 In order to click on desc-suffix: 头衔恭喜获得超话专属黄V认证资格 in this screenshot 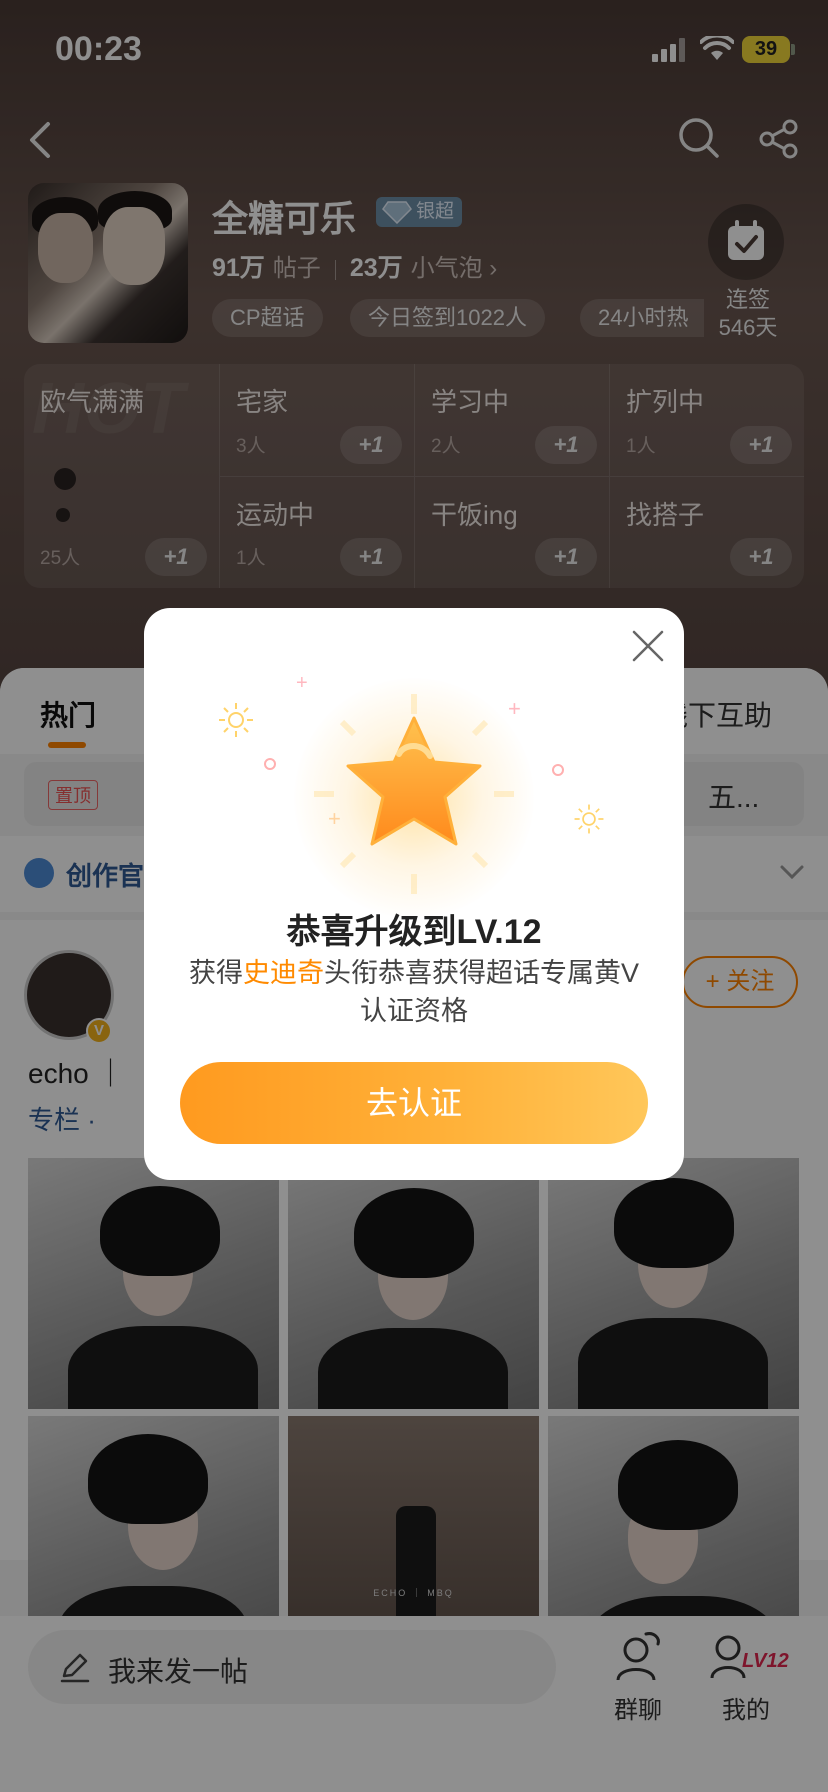, I will do `click(481, 992)`.